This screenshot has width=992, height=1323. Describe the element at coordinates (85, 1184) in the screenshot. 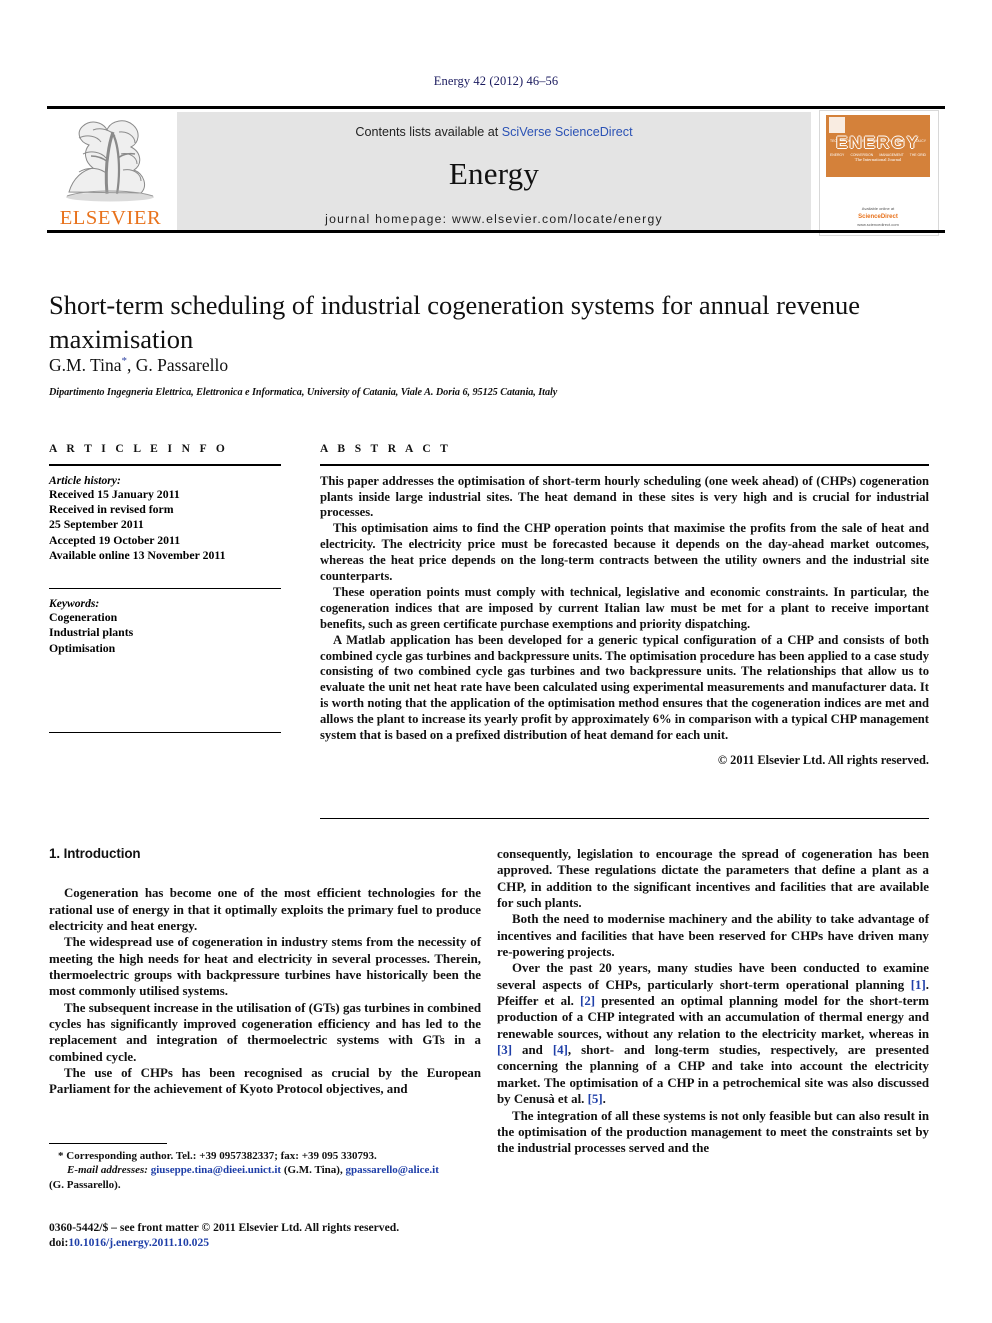

I see `email-owner-2: (G. Passarello).` at that location.